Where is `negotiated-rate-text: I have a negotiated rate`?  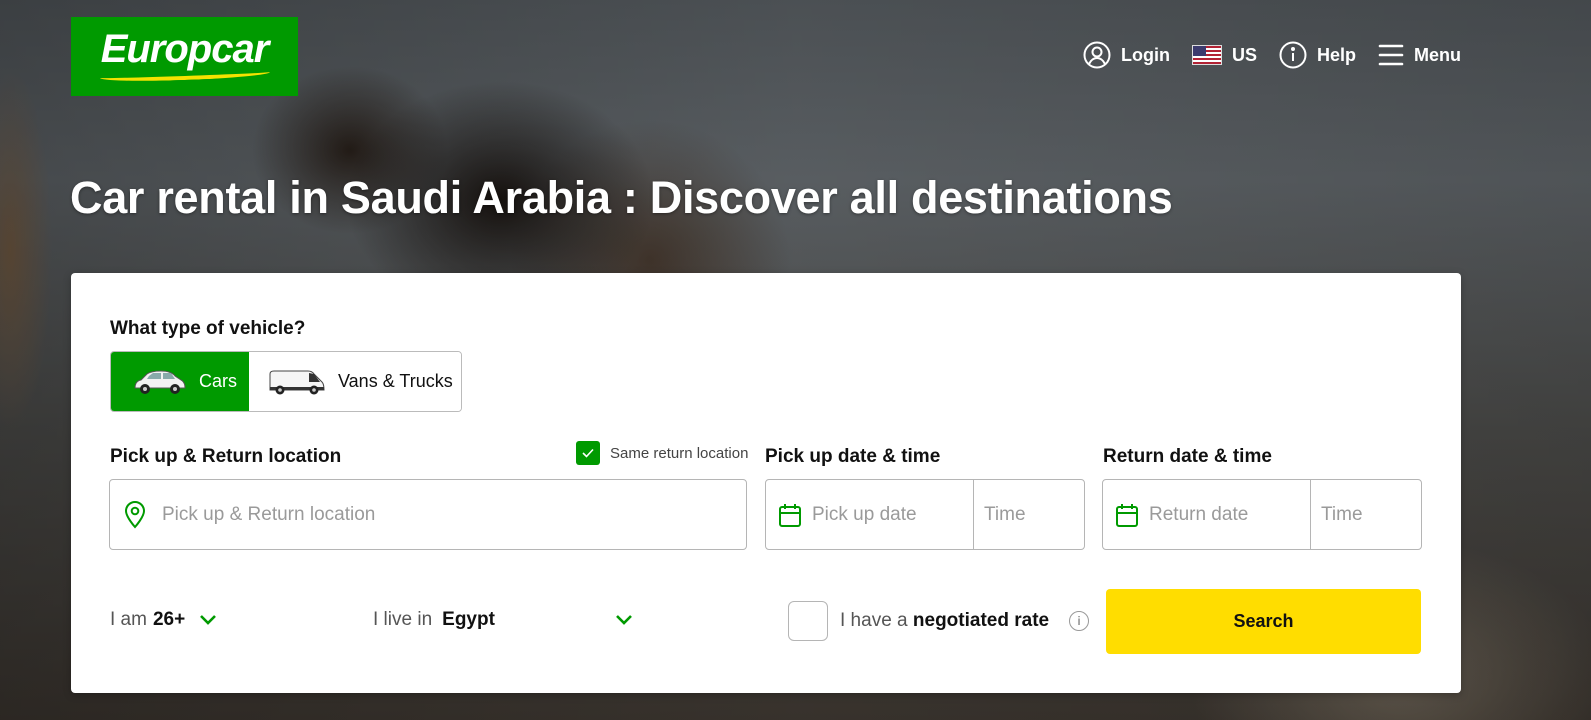
negotiated-rate-text: I have a negotiated rate is located at coordinates (944, 621).